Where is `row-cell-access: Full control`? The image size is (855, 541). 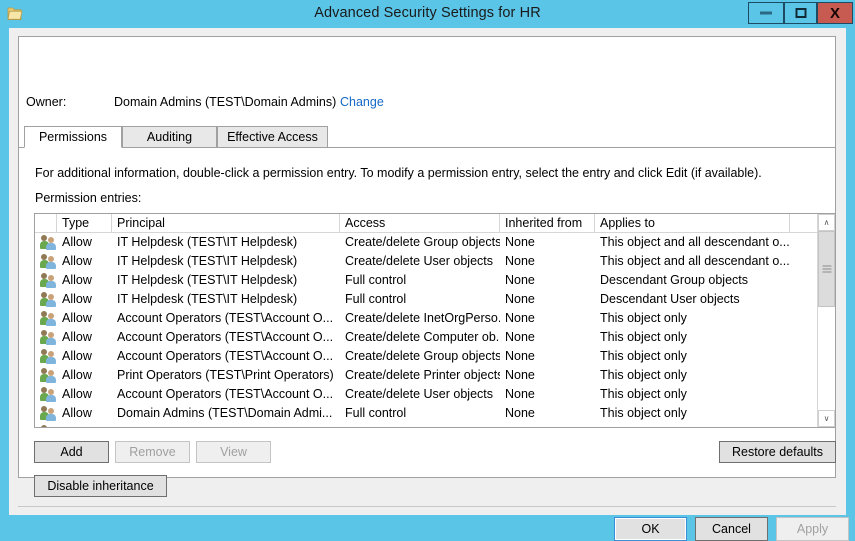 row-cell-access: Full control is located at coordinates (376, 299).